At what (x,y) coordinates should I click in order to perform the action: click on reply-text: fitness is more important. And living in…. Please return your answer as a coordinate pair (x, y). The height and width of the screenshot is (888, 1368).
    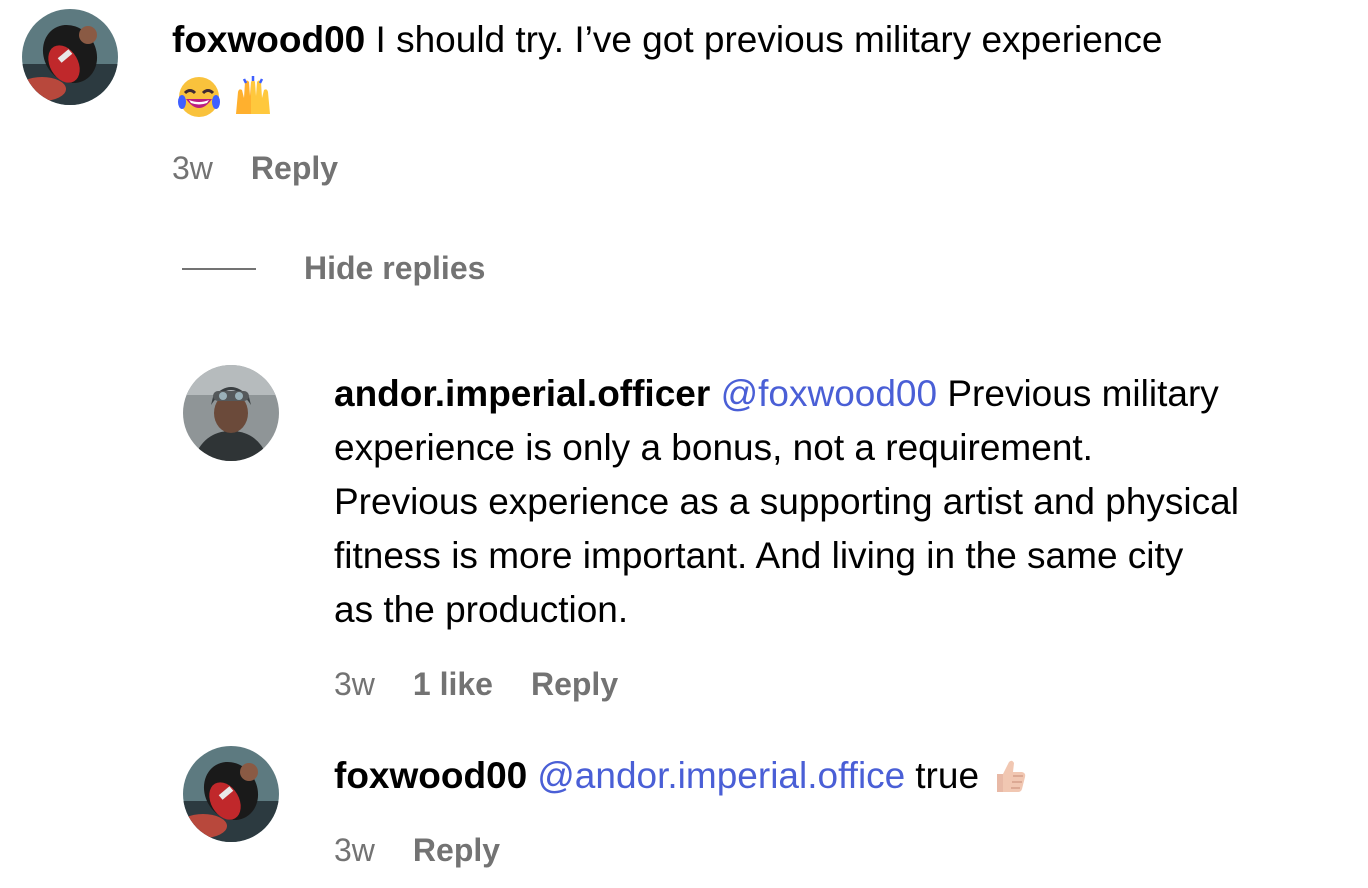
    Looking at the image, I should click on (759, 555).